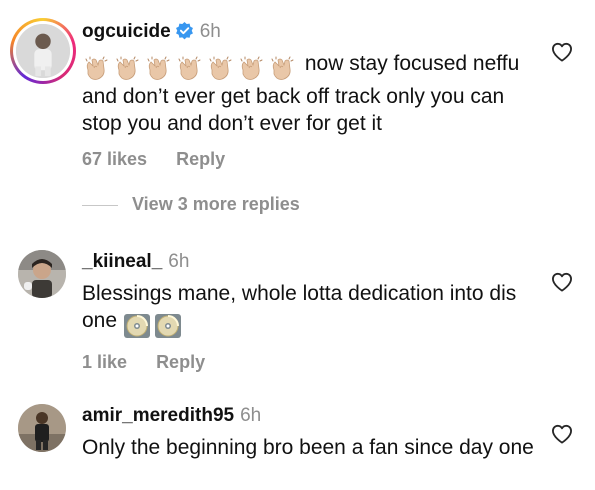 This screenshot has height=490, width=595. Describe the element at coordinates (122, 261) in the screenshot. I see `username: _kiineal_` at that location.